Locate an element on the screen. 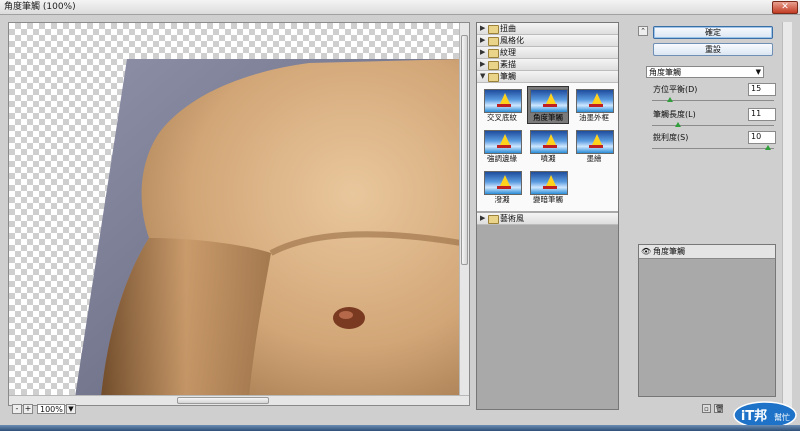 This screenshot has height=431, width=800. filter-select-dropdown: 角度筆觸 ▼ is located at coordinates (705, 72).